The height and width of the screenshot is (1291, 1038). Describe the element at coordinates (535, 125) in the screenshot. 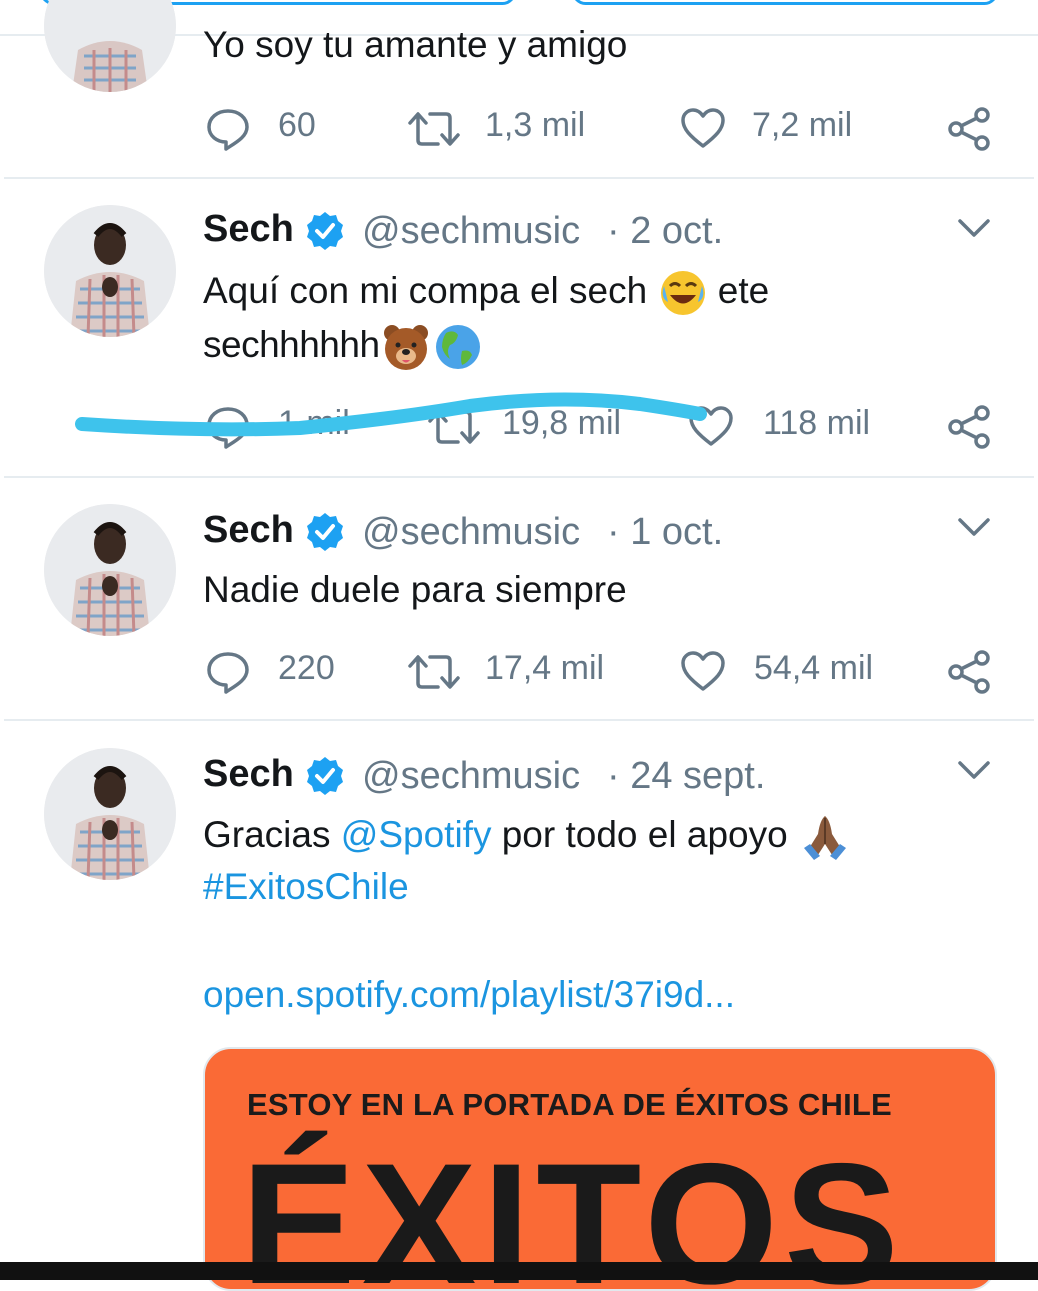

I see `retweet-count: 1,3 mil` at that location.